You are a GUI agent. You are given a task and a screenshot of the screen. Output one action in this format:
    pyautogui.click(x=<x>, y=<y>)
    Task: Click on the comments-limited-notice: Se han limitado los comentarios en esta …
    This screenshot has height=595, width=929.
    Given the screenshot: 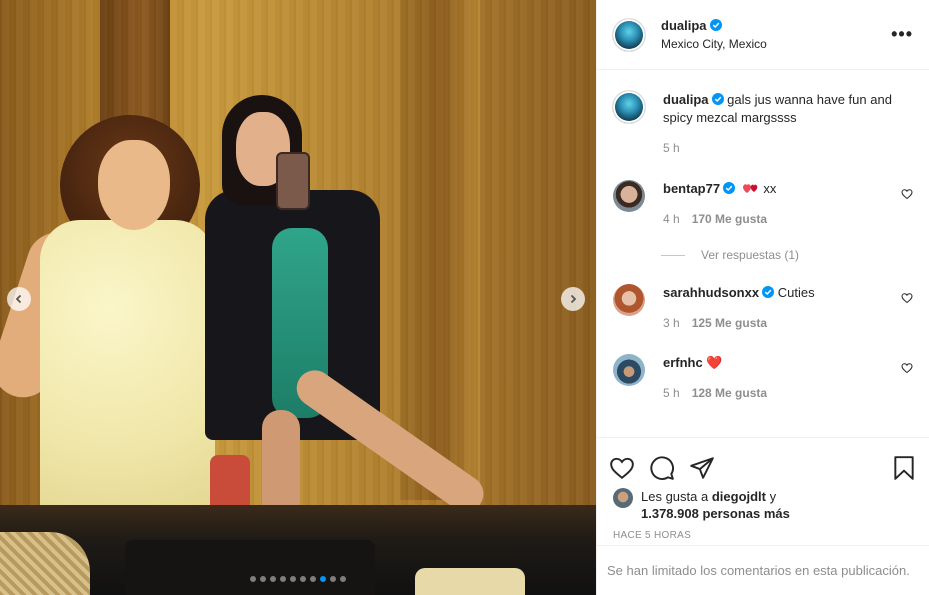 What is the action you would take?
    pyautogui.click(x=763, y=570)
    